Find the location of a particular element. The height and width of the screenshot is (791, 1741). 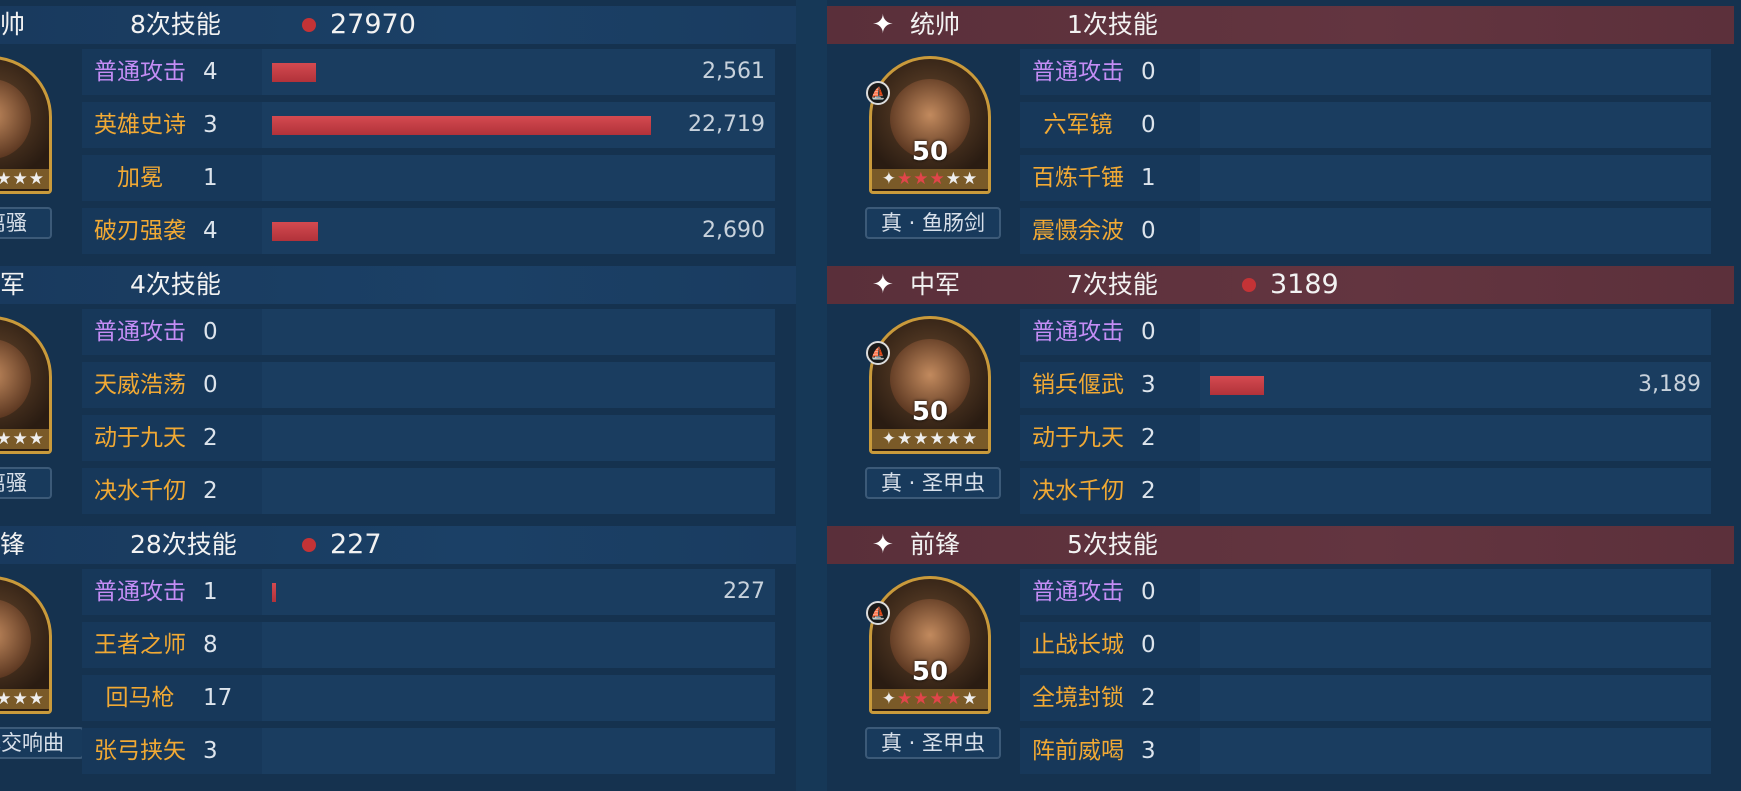

star-rating: ★★★★ is located at coordinates (24, 439).